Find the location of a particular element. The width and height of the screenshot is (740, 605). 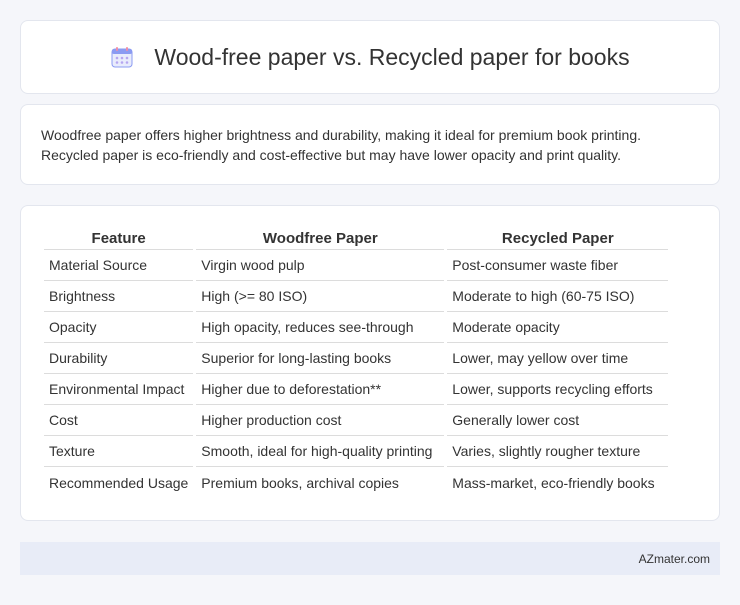

feature-cell: Environmental Impact is located at coordinates (119, 389).